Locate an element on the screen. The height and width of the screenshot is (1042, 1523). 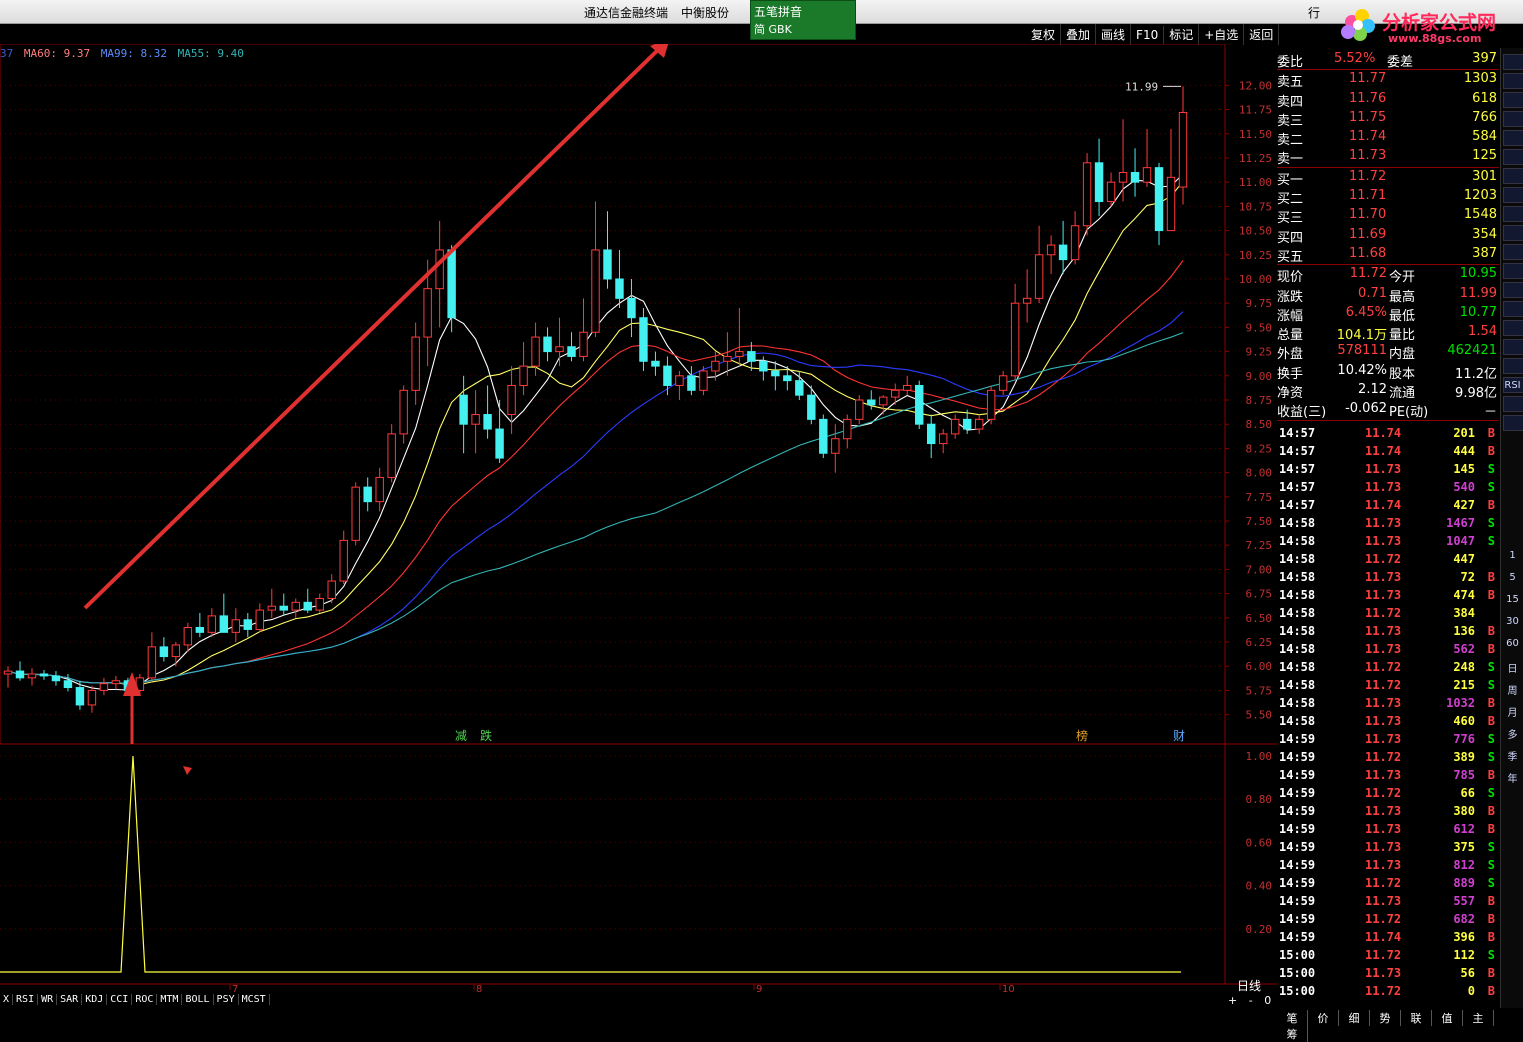
zoom-in-button: + is located at coordinates (1232, 1000).